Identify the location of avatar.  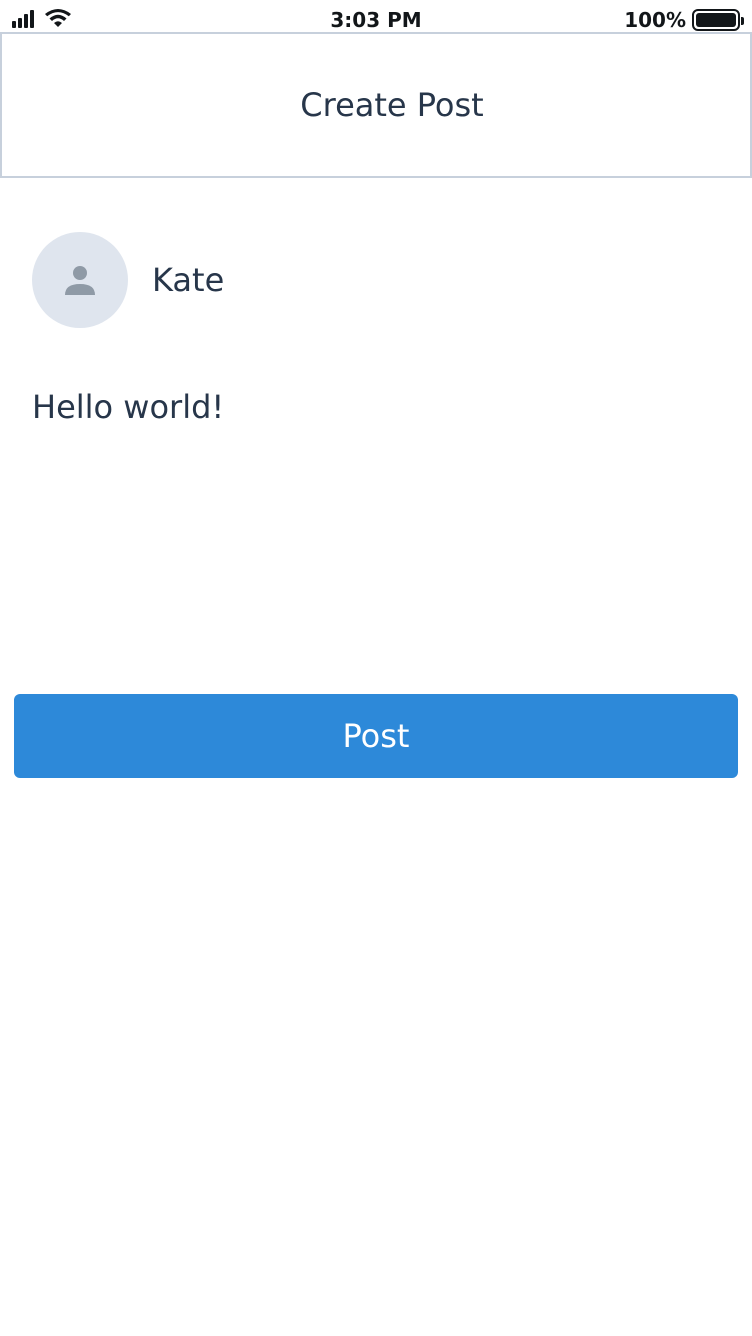
(80, 280).